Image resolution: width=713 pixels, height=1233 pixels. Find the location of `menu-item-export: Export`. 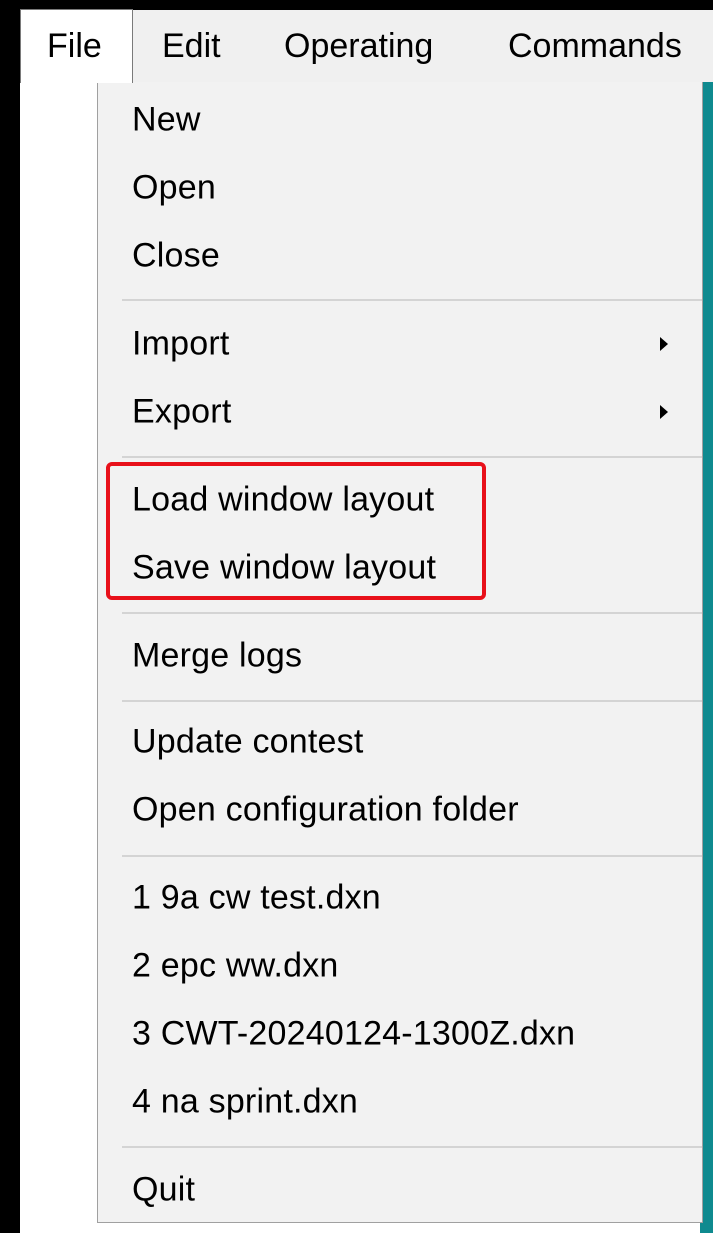

menu-item-export: Export is located at coordinates (398, 412).